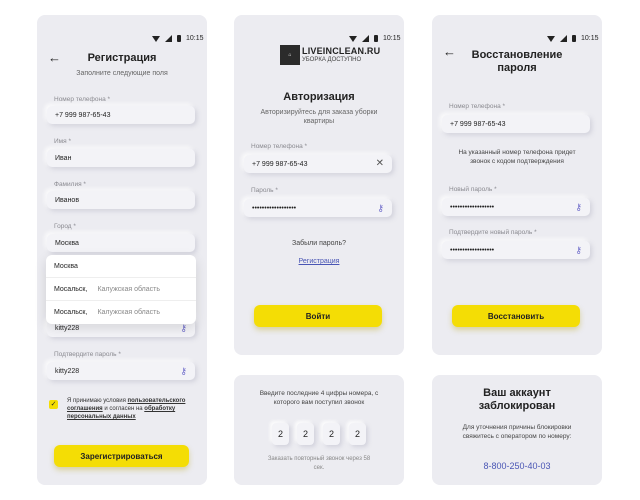 This screenshot has height=500, width=640. I want to click on logo-icon: ⌂, so click(290, 55).